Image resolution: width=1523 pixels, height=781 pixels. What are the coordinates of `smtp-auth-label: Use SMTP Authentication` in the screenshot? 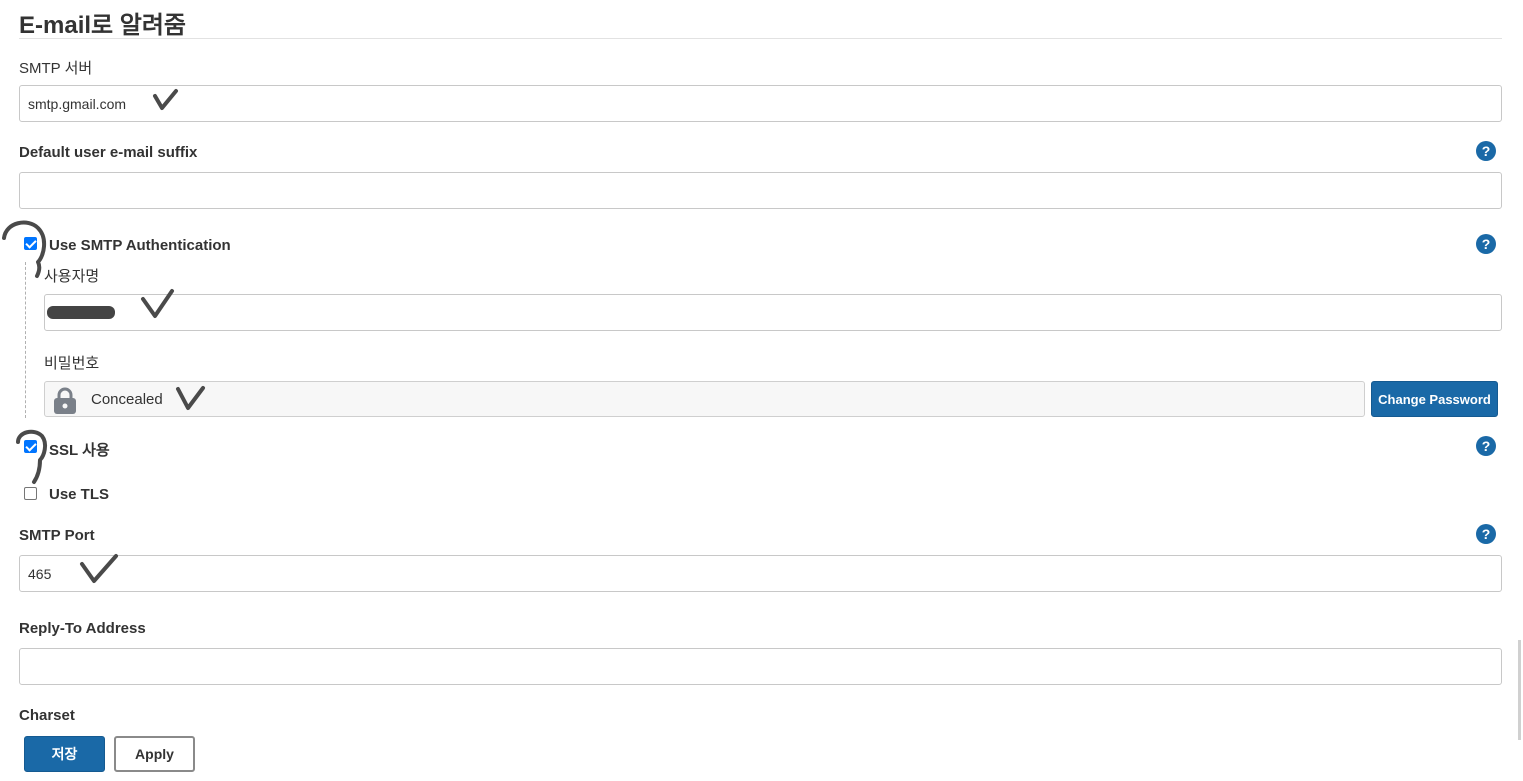 It's located at (140, 245).